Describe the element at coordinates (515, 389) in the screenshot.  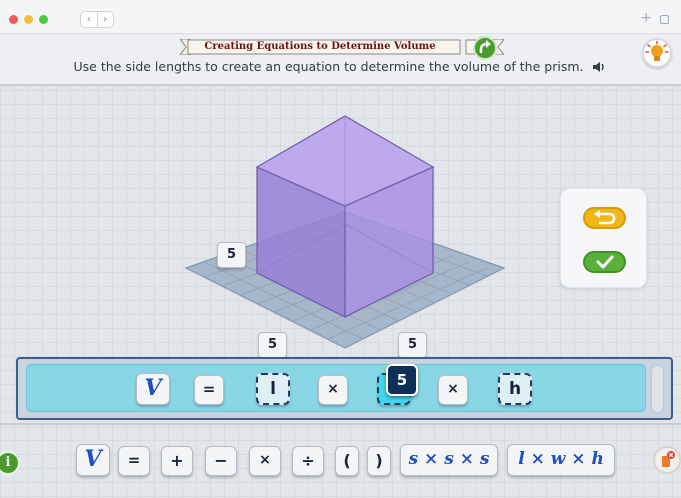
I see `equation-slot-height: h` at that location.